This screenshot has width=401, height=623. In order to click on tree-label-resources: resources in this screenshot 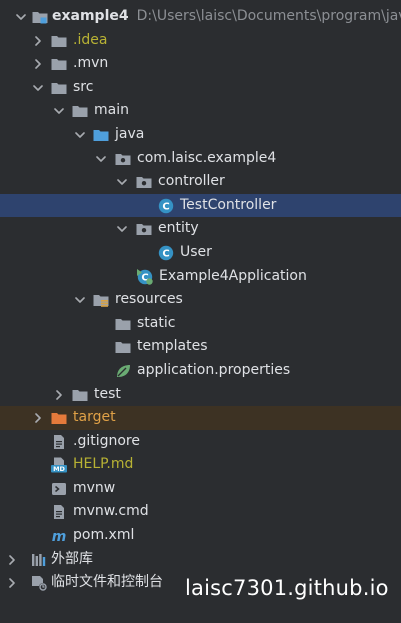, I will do `click(149, 299)`.